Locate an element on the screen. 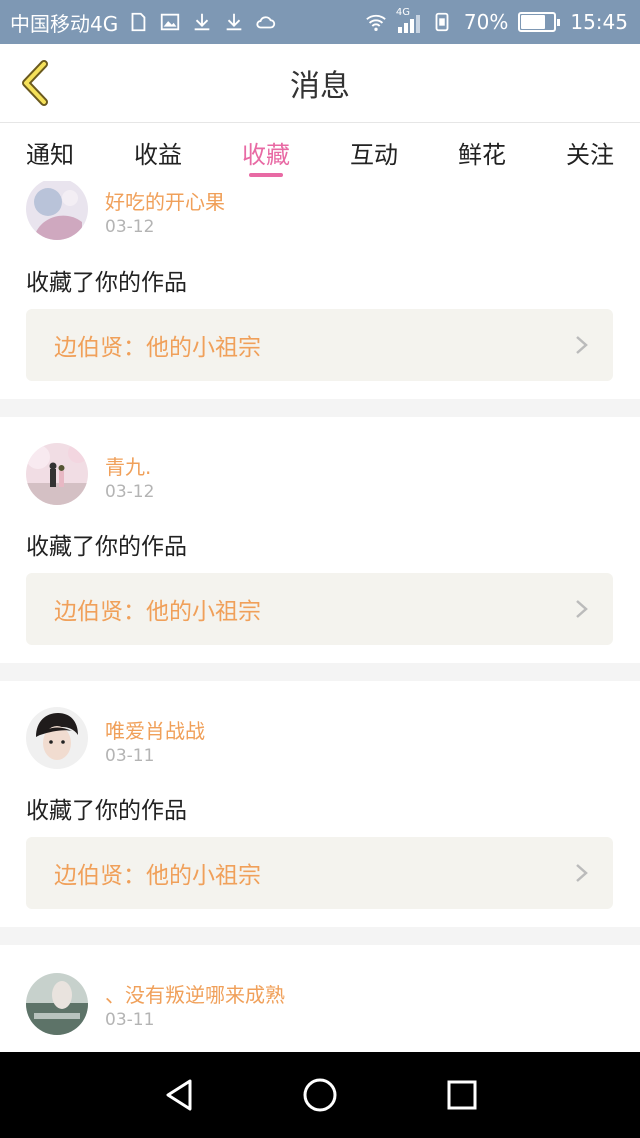  signal-strength-icon: 4G is located at coordinates (408, 20).